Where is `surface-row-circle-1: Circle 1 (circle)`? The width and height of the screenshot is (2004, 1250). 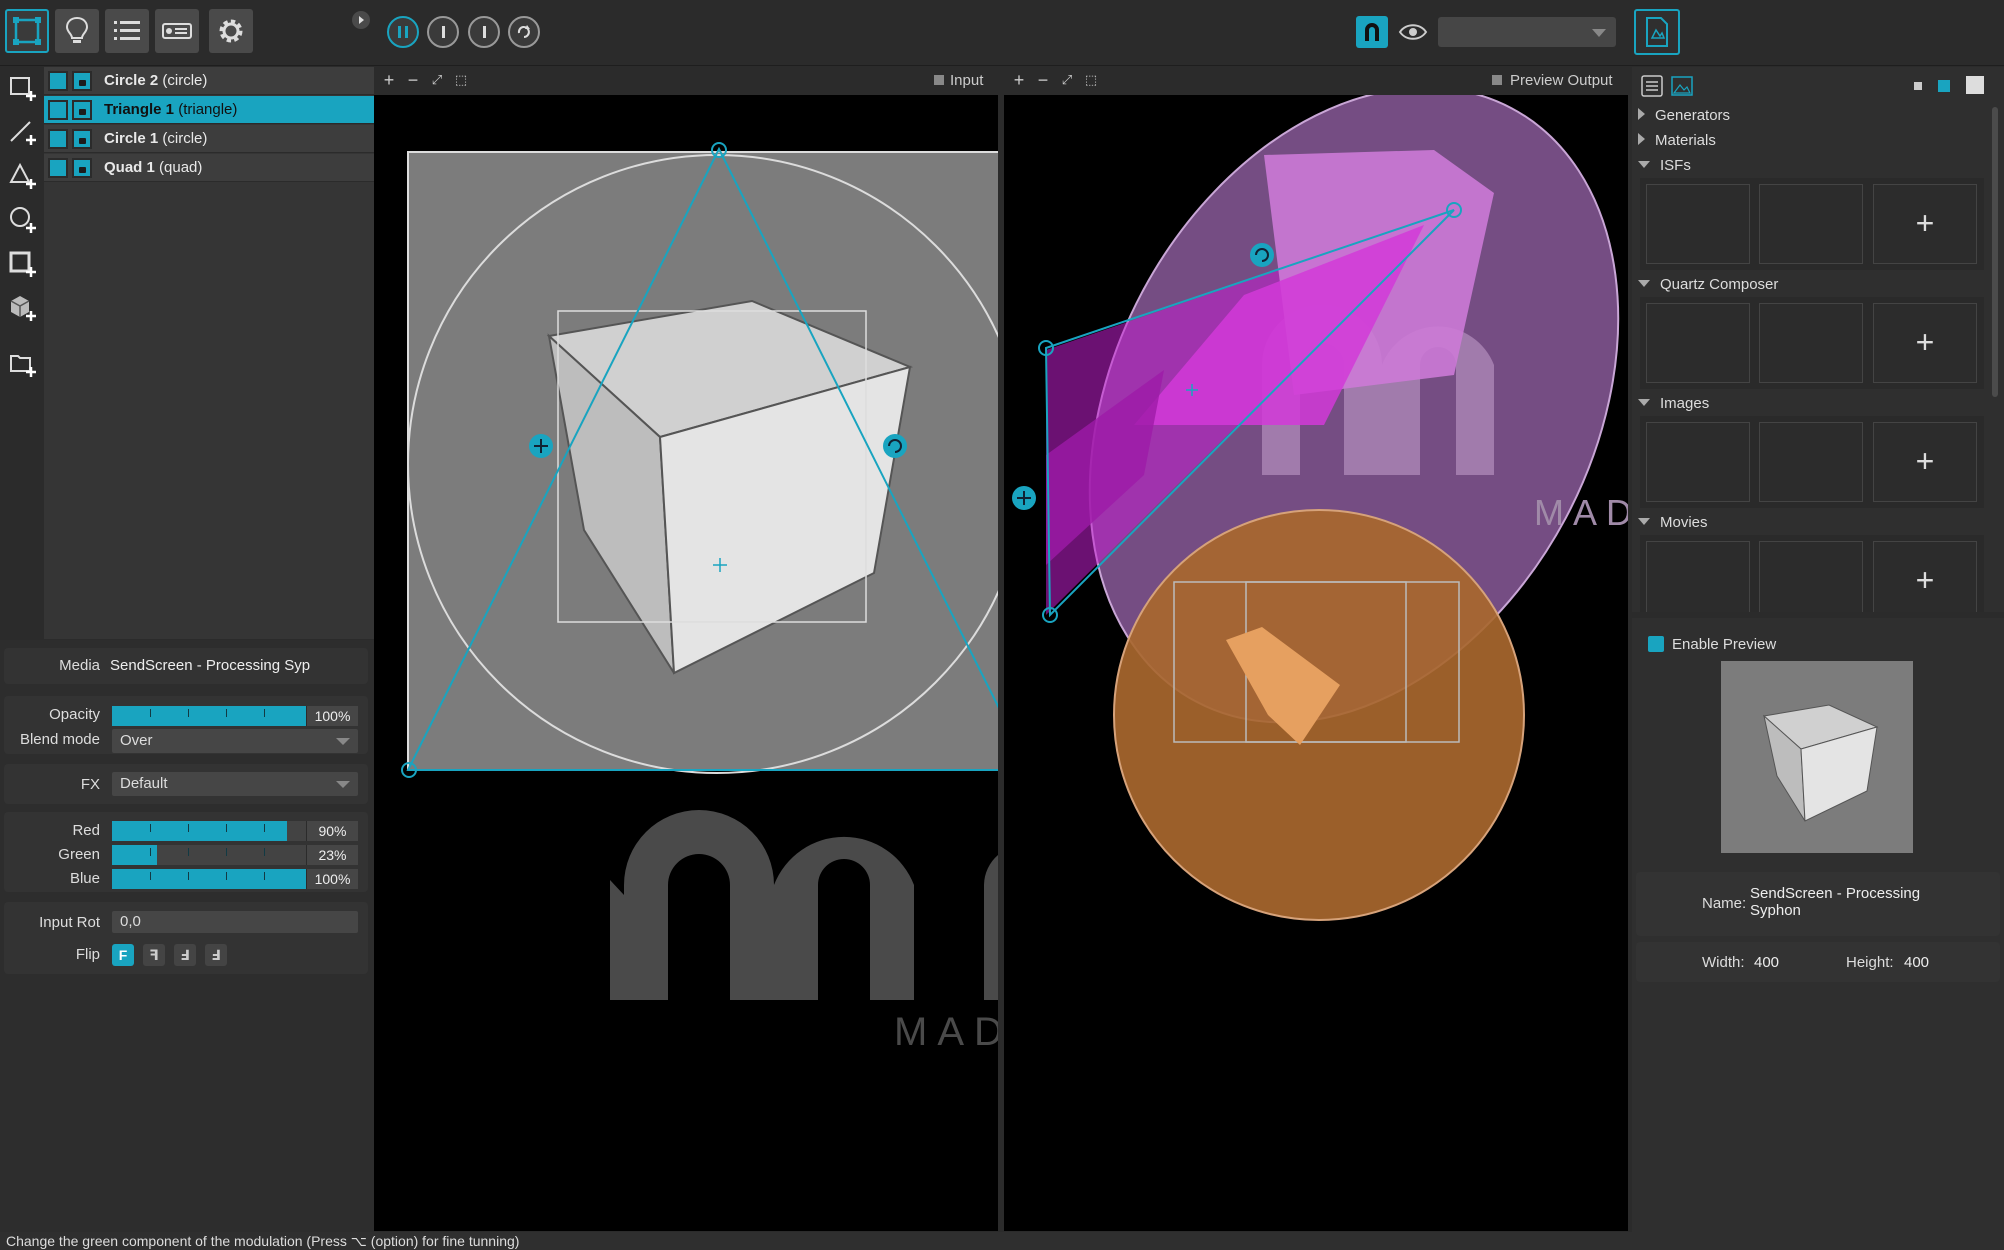 surface-row-circle-1: Circle 1 (circle) is located at coordinates (209, 139).